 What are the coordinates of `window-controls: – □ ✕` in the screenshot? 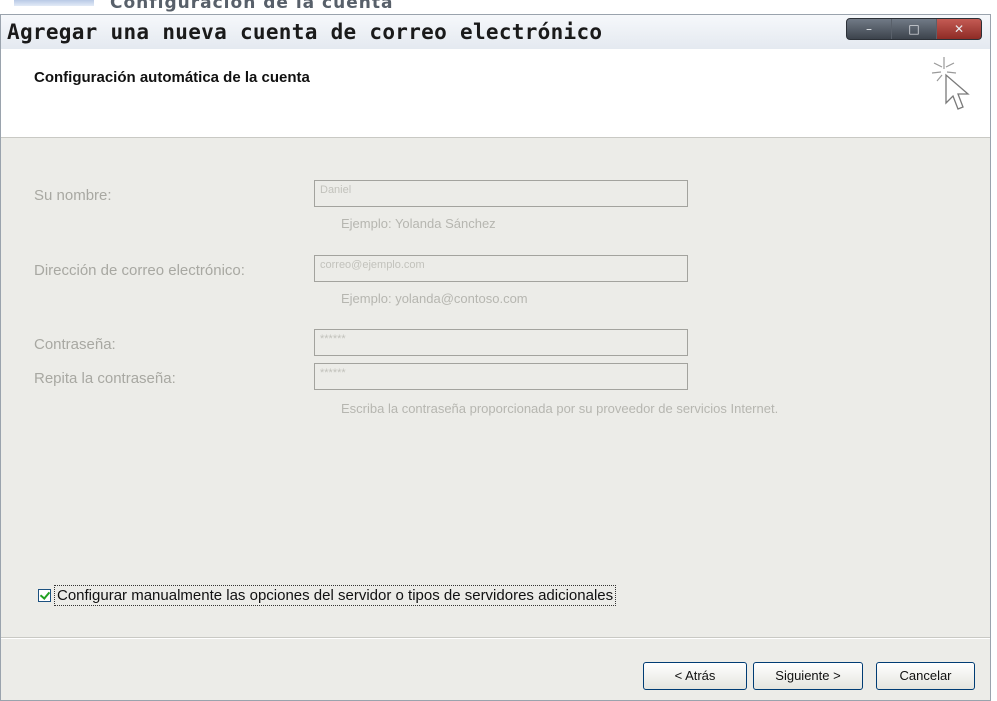 It's located at (914, 29).